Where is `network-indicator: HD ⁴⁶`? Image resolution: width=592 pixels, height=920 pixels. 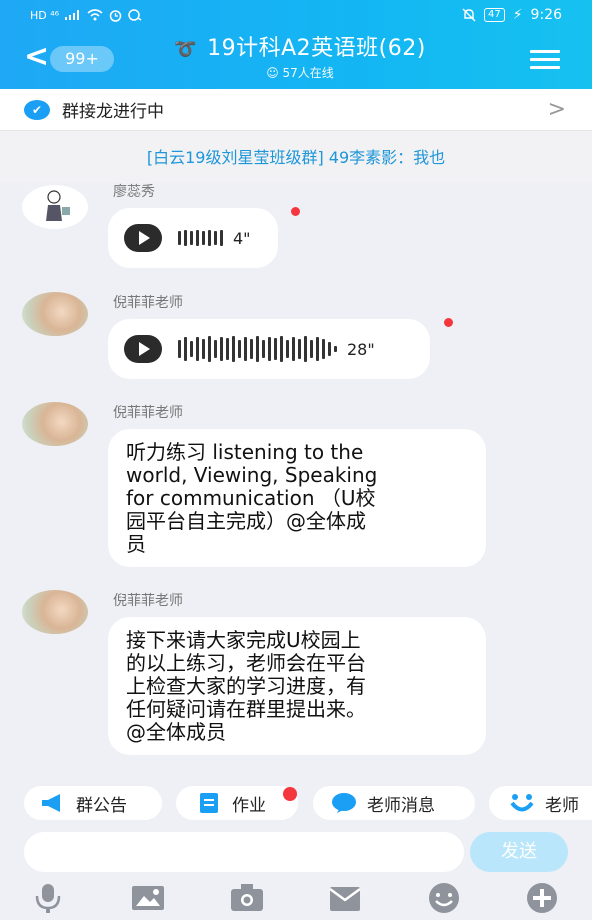 network-indicator: HD ⁴⁶ is located at coordinates (45, 15).